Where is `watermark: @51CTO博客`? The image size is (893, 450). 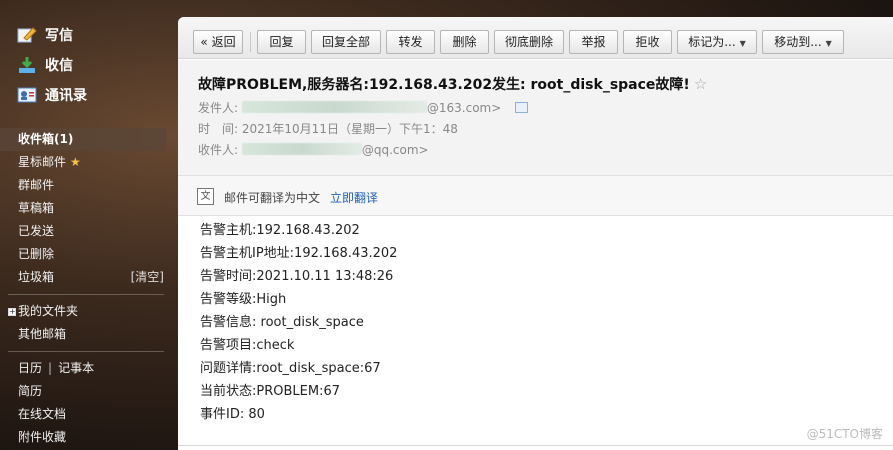 watermark: @51CTO博客 is located at coordinates (844, 434).